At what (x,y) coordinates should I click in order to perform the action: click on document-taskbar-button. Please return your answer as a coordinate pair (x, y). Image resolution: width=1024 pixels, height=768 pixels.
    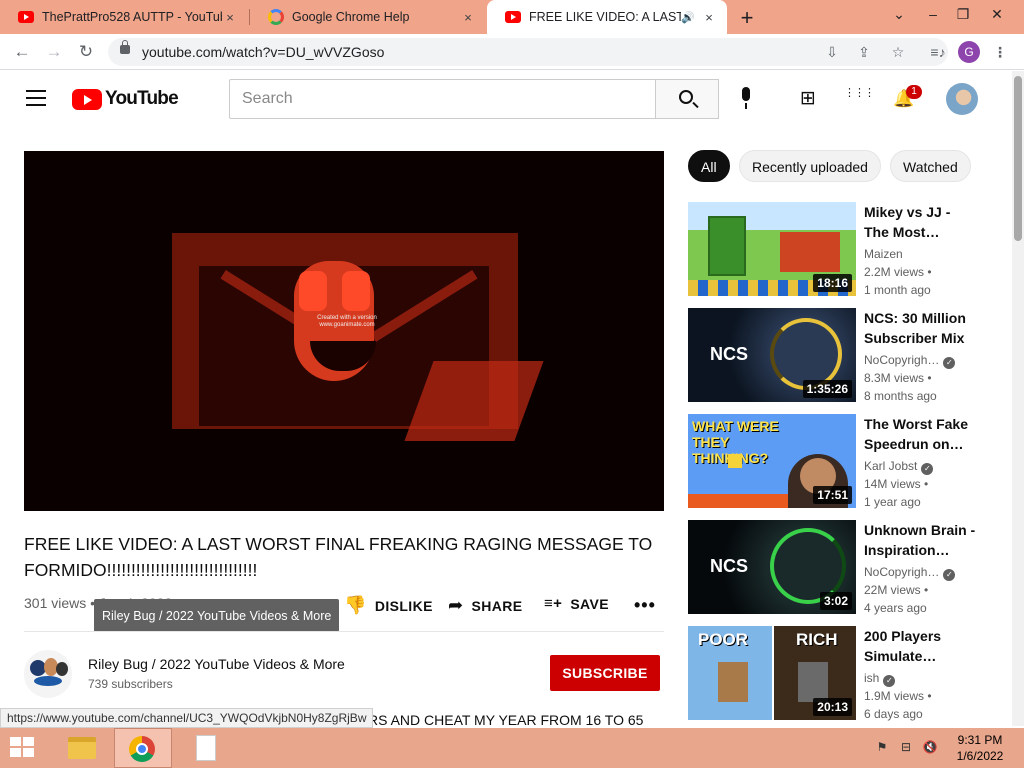
    Looking at the image, I should click on (205, 748).